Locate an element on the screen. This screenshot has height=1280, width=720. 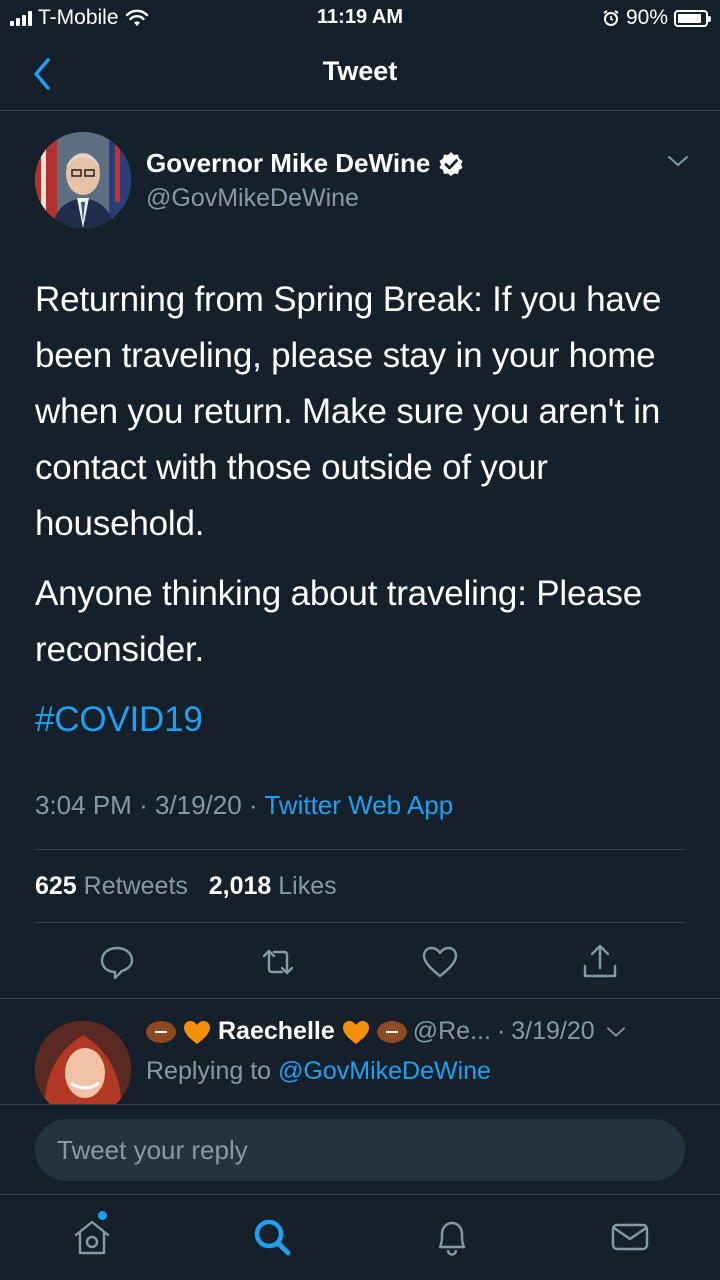
likes-count: 2,018 is located at coordinates (240, 886).